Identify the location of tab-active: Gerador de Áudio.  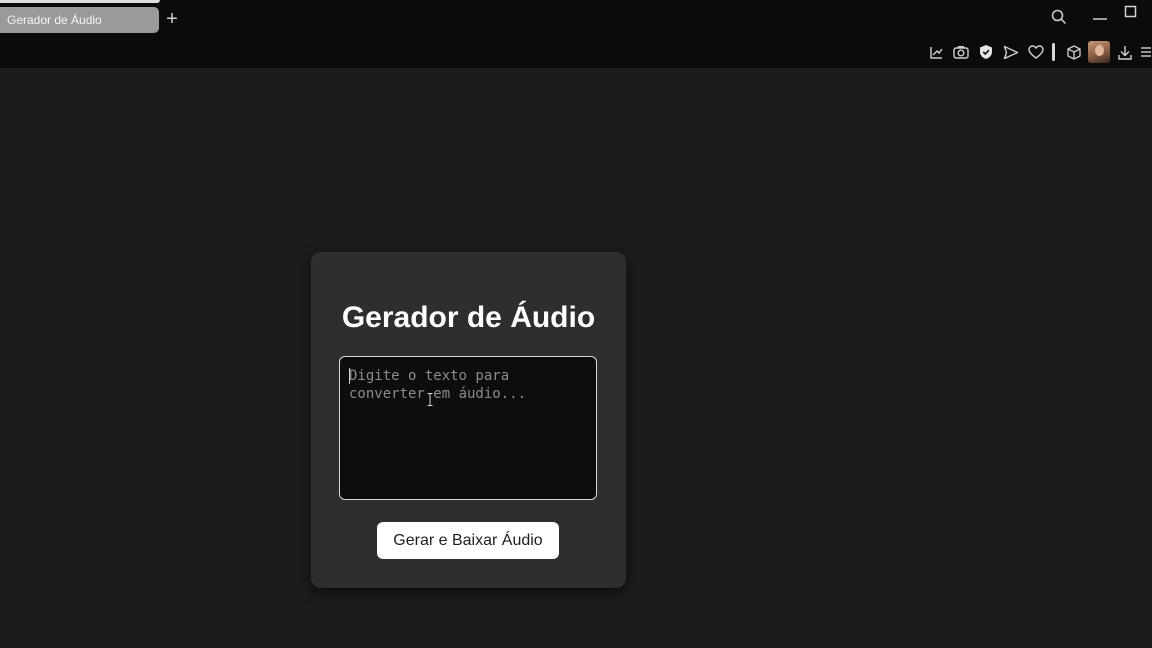
(79, 20).